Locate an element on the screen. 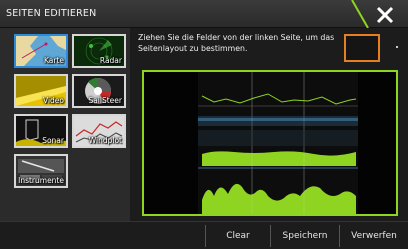 This screenshot has width=408, height=249. tile-label-karte: Karte is located at coordinates (53, 60).